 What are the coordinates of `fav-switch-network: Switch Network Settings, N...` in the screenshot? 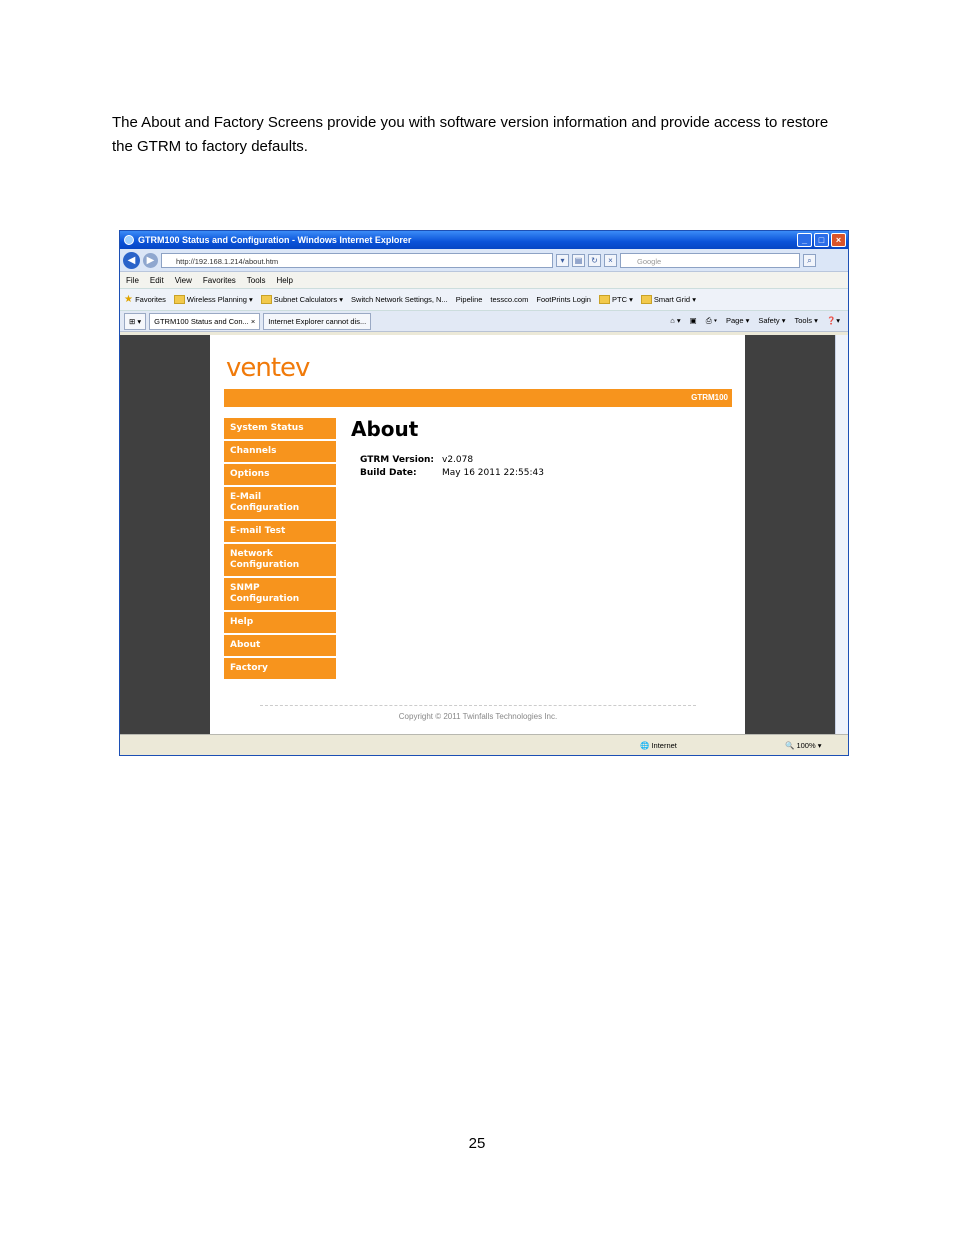 It's located at (399, 299).